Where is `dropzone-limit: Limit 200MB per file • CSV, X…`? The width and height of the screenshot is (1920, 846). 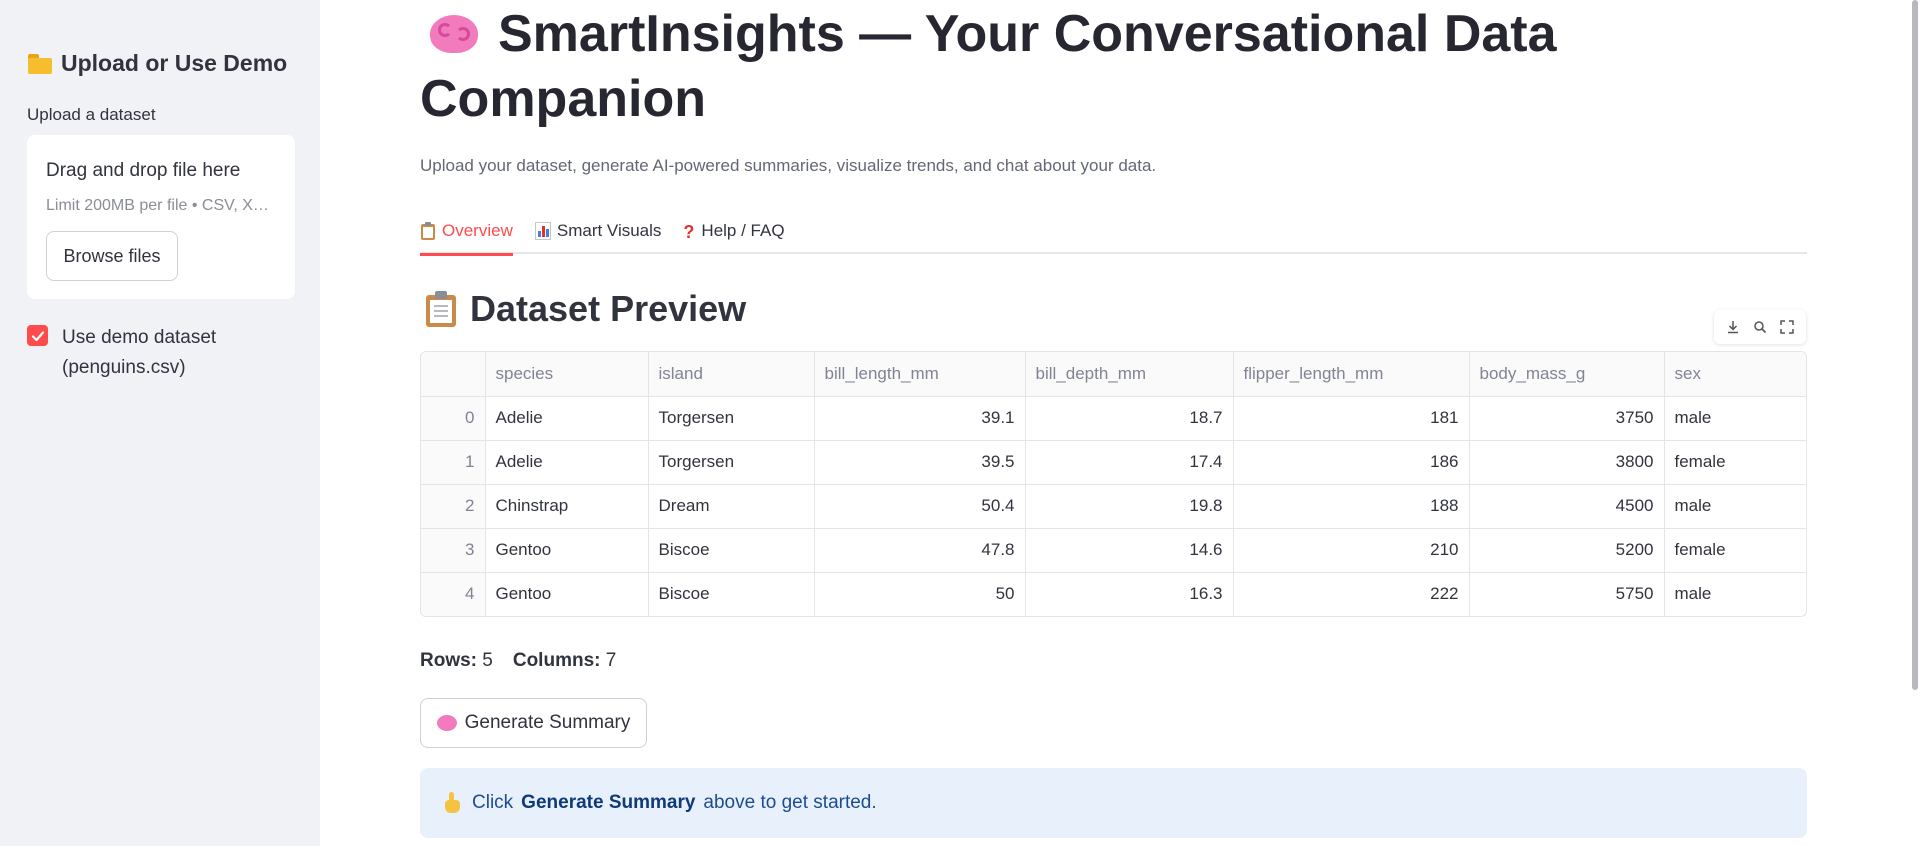 dropzone-limit: Limit 200MB per file • CSV, X… is located at coordinates (157, 205).